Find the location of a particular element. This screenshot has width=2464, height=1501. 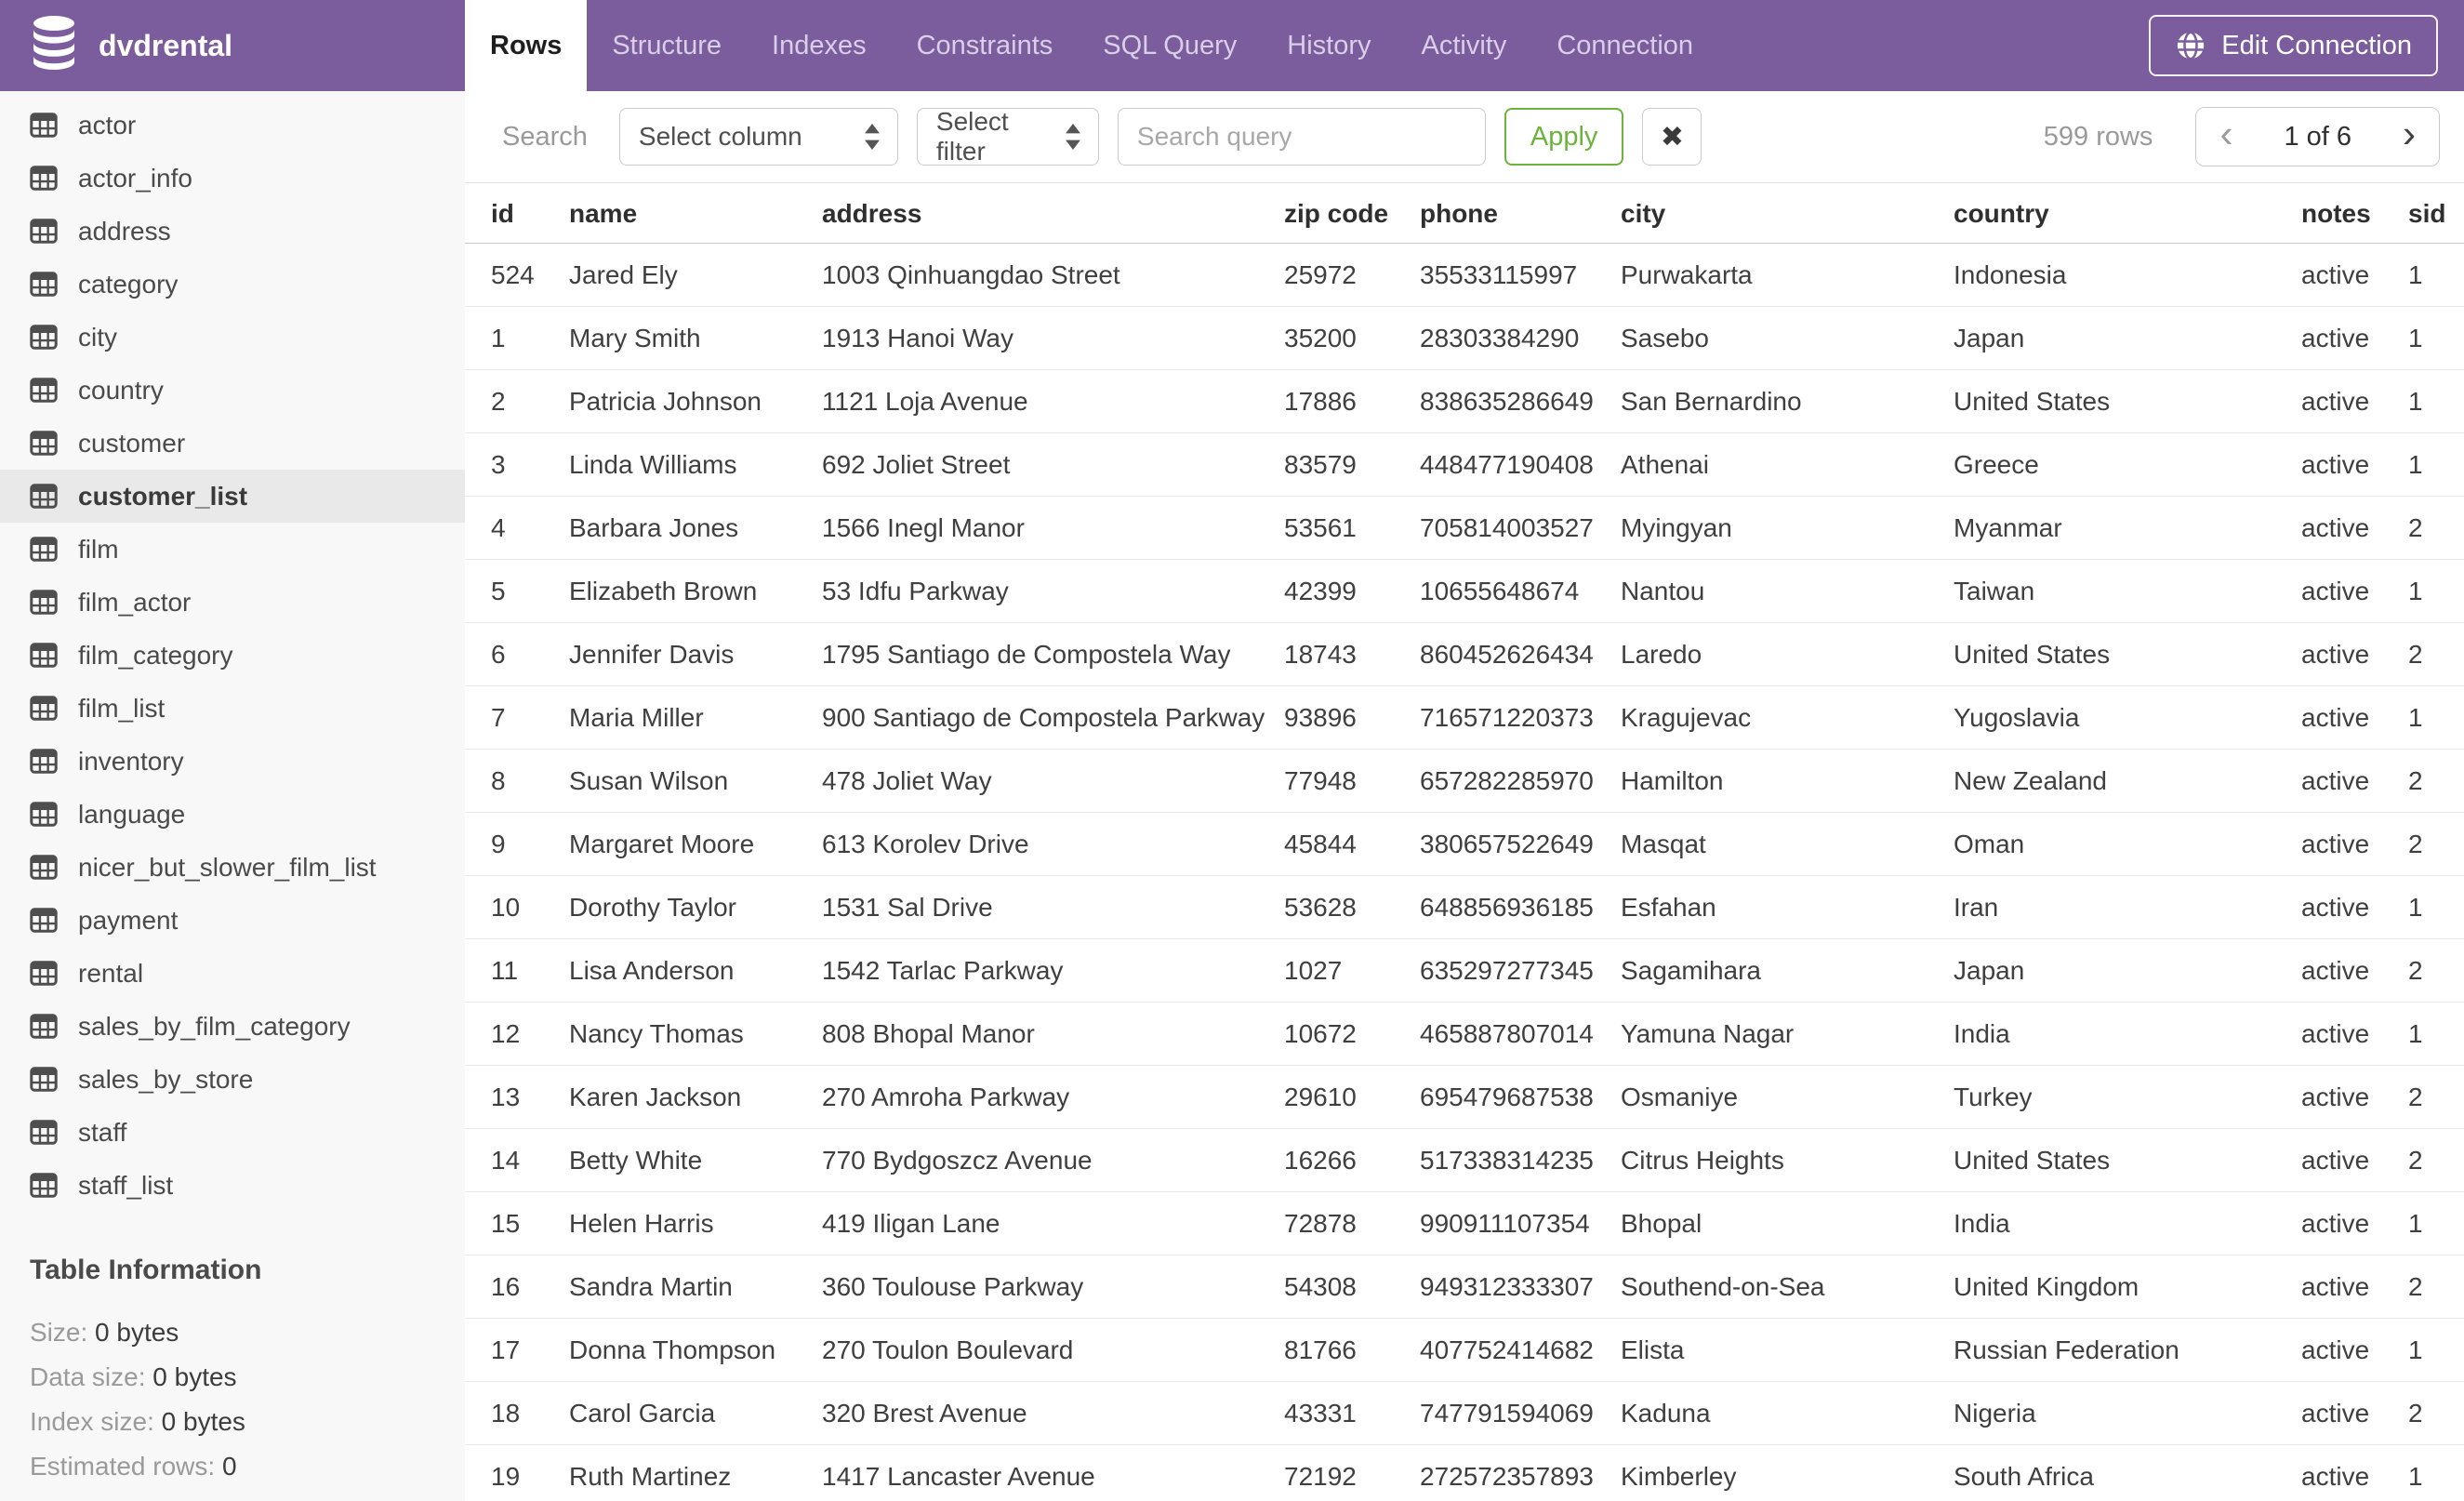

cell-phone: 657282285970 is located at coordinates (1520, 781).